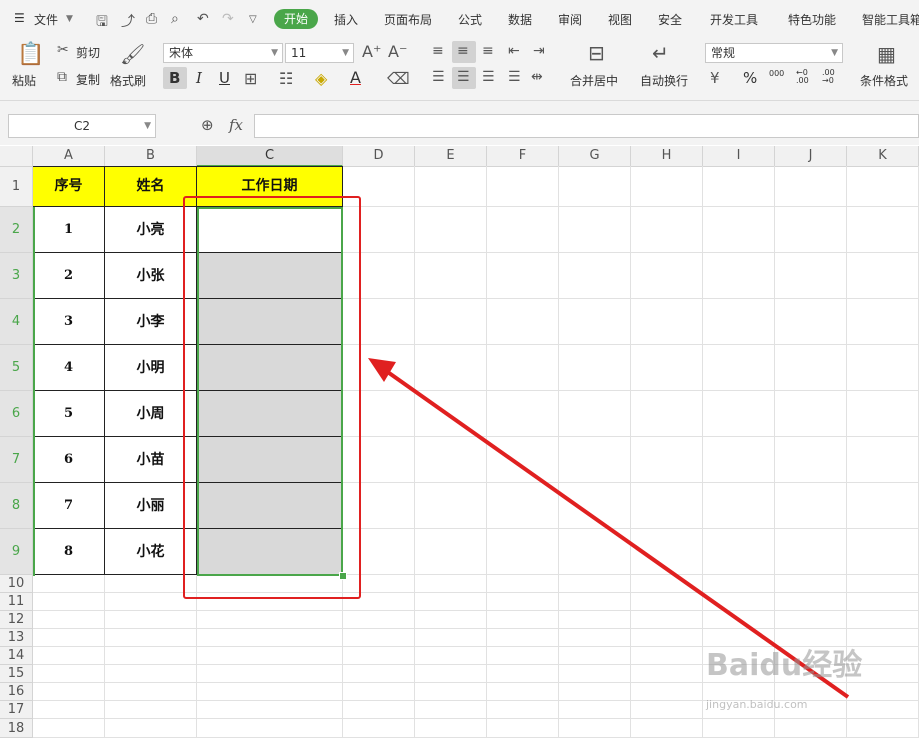 Image resolution: width=919 pixels, height=738 pixels. What do you see at coordinates (757, 704) in the screenshot?
I see `watermark-url: jingyan.baidu.com` at bounding box center [757, 704].